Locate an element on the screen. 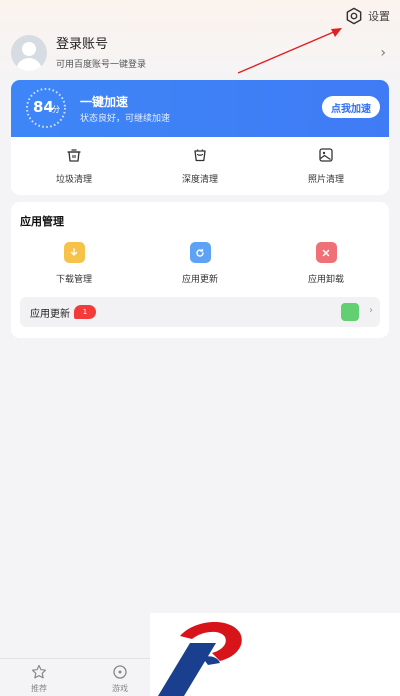 This screenshot has width=400, height=696. nav-label: 推荐 is located at coordinates (39, 688).